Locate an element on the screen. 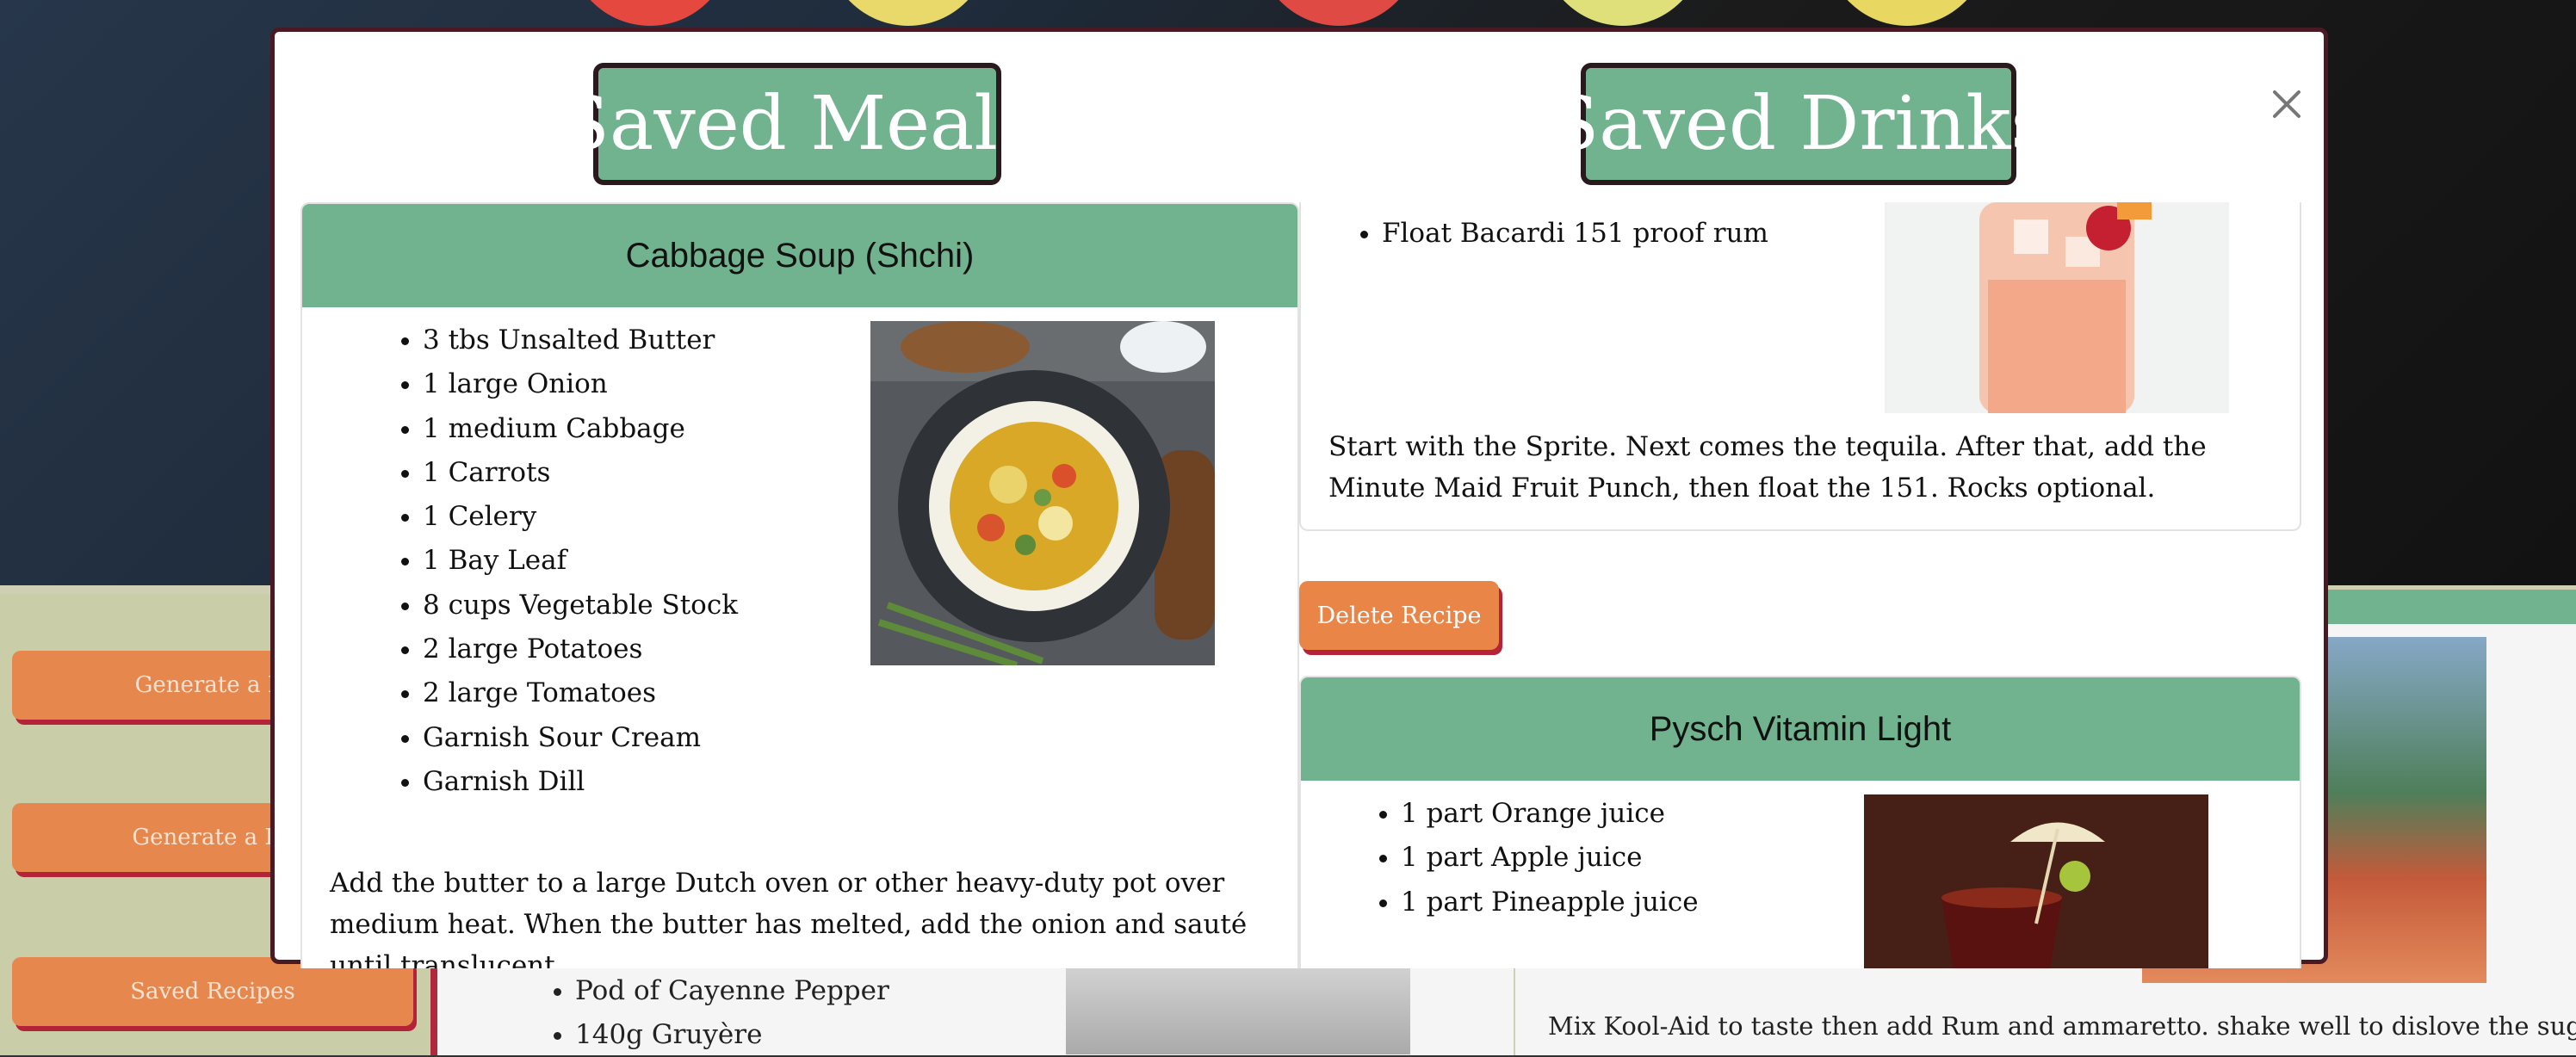  list-item: 1 medium Cabbage is located at coordinates (581, 429).